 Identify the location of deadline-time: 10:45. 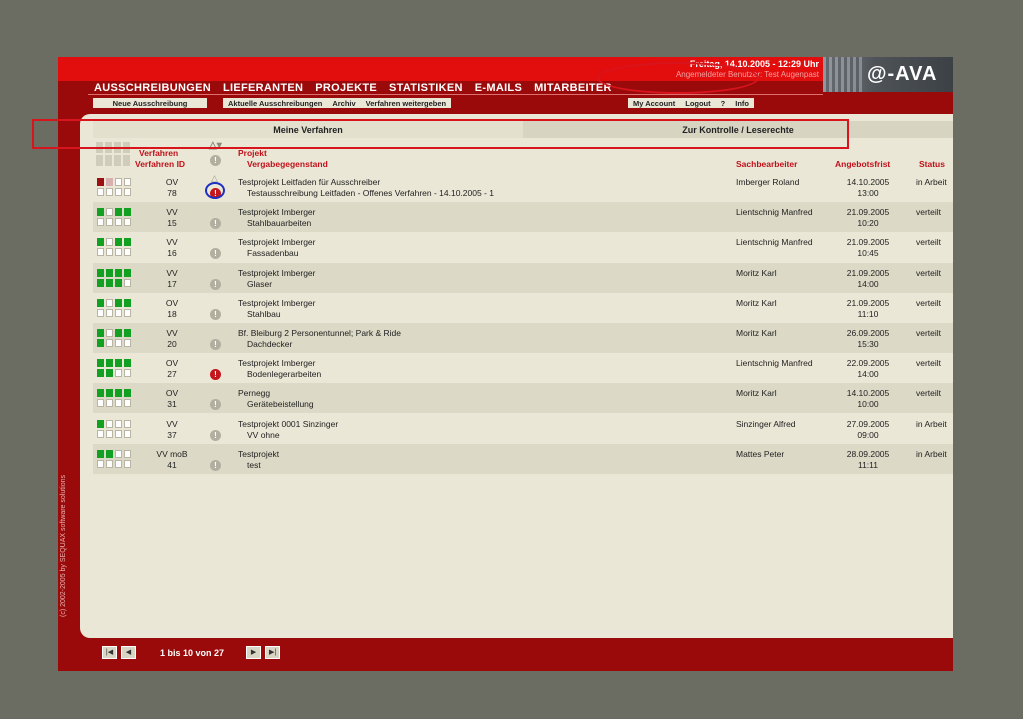
(868, 253).